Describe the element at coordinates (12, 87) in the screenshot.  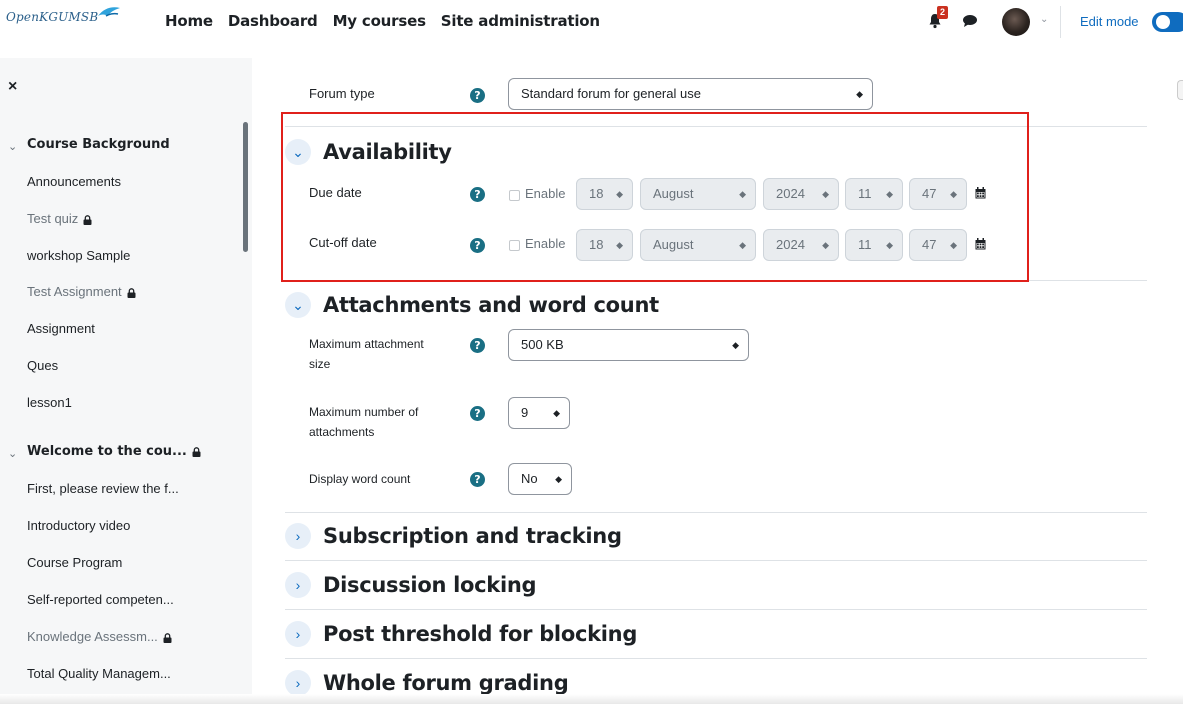
I see `close-sidebar-button: ×` at that location.